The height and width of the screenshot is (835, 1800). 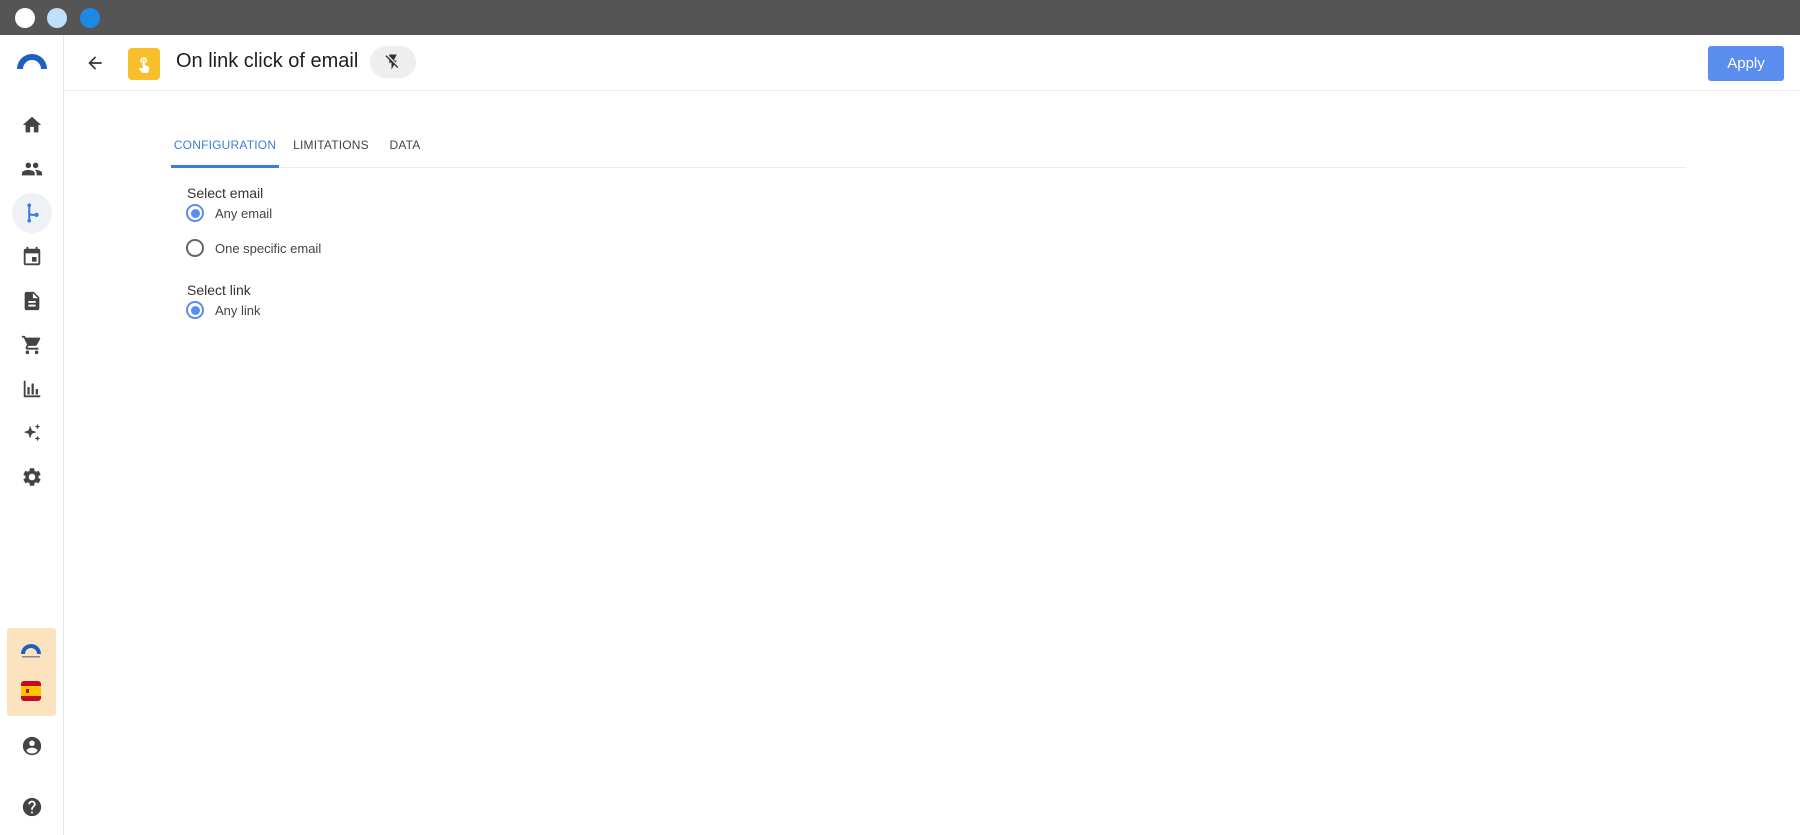 I want to click on flash-off-icon, so click(x=392, y=62).